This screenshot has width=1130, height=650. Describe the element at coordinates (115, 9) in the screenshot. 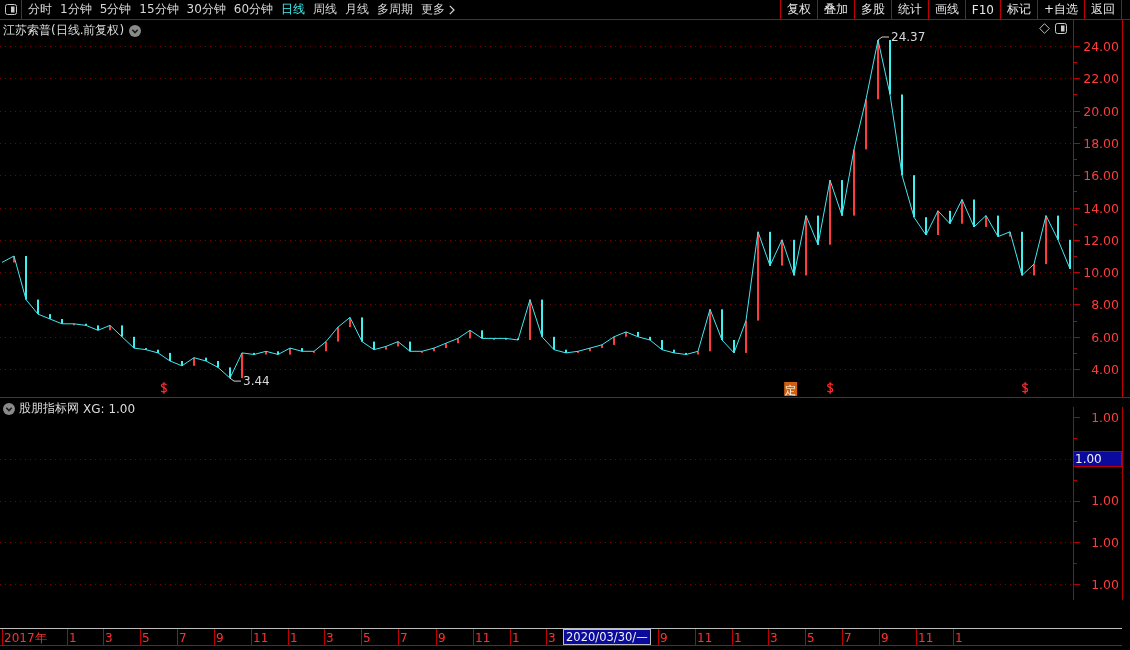

I see `period-tab: 5分钟` at that location.